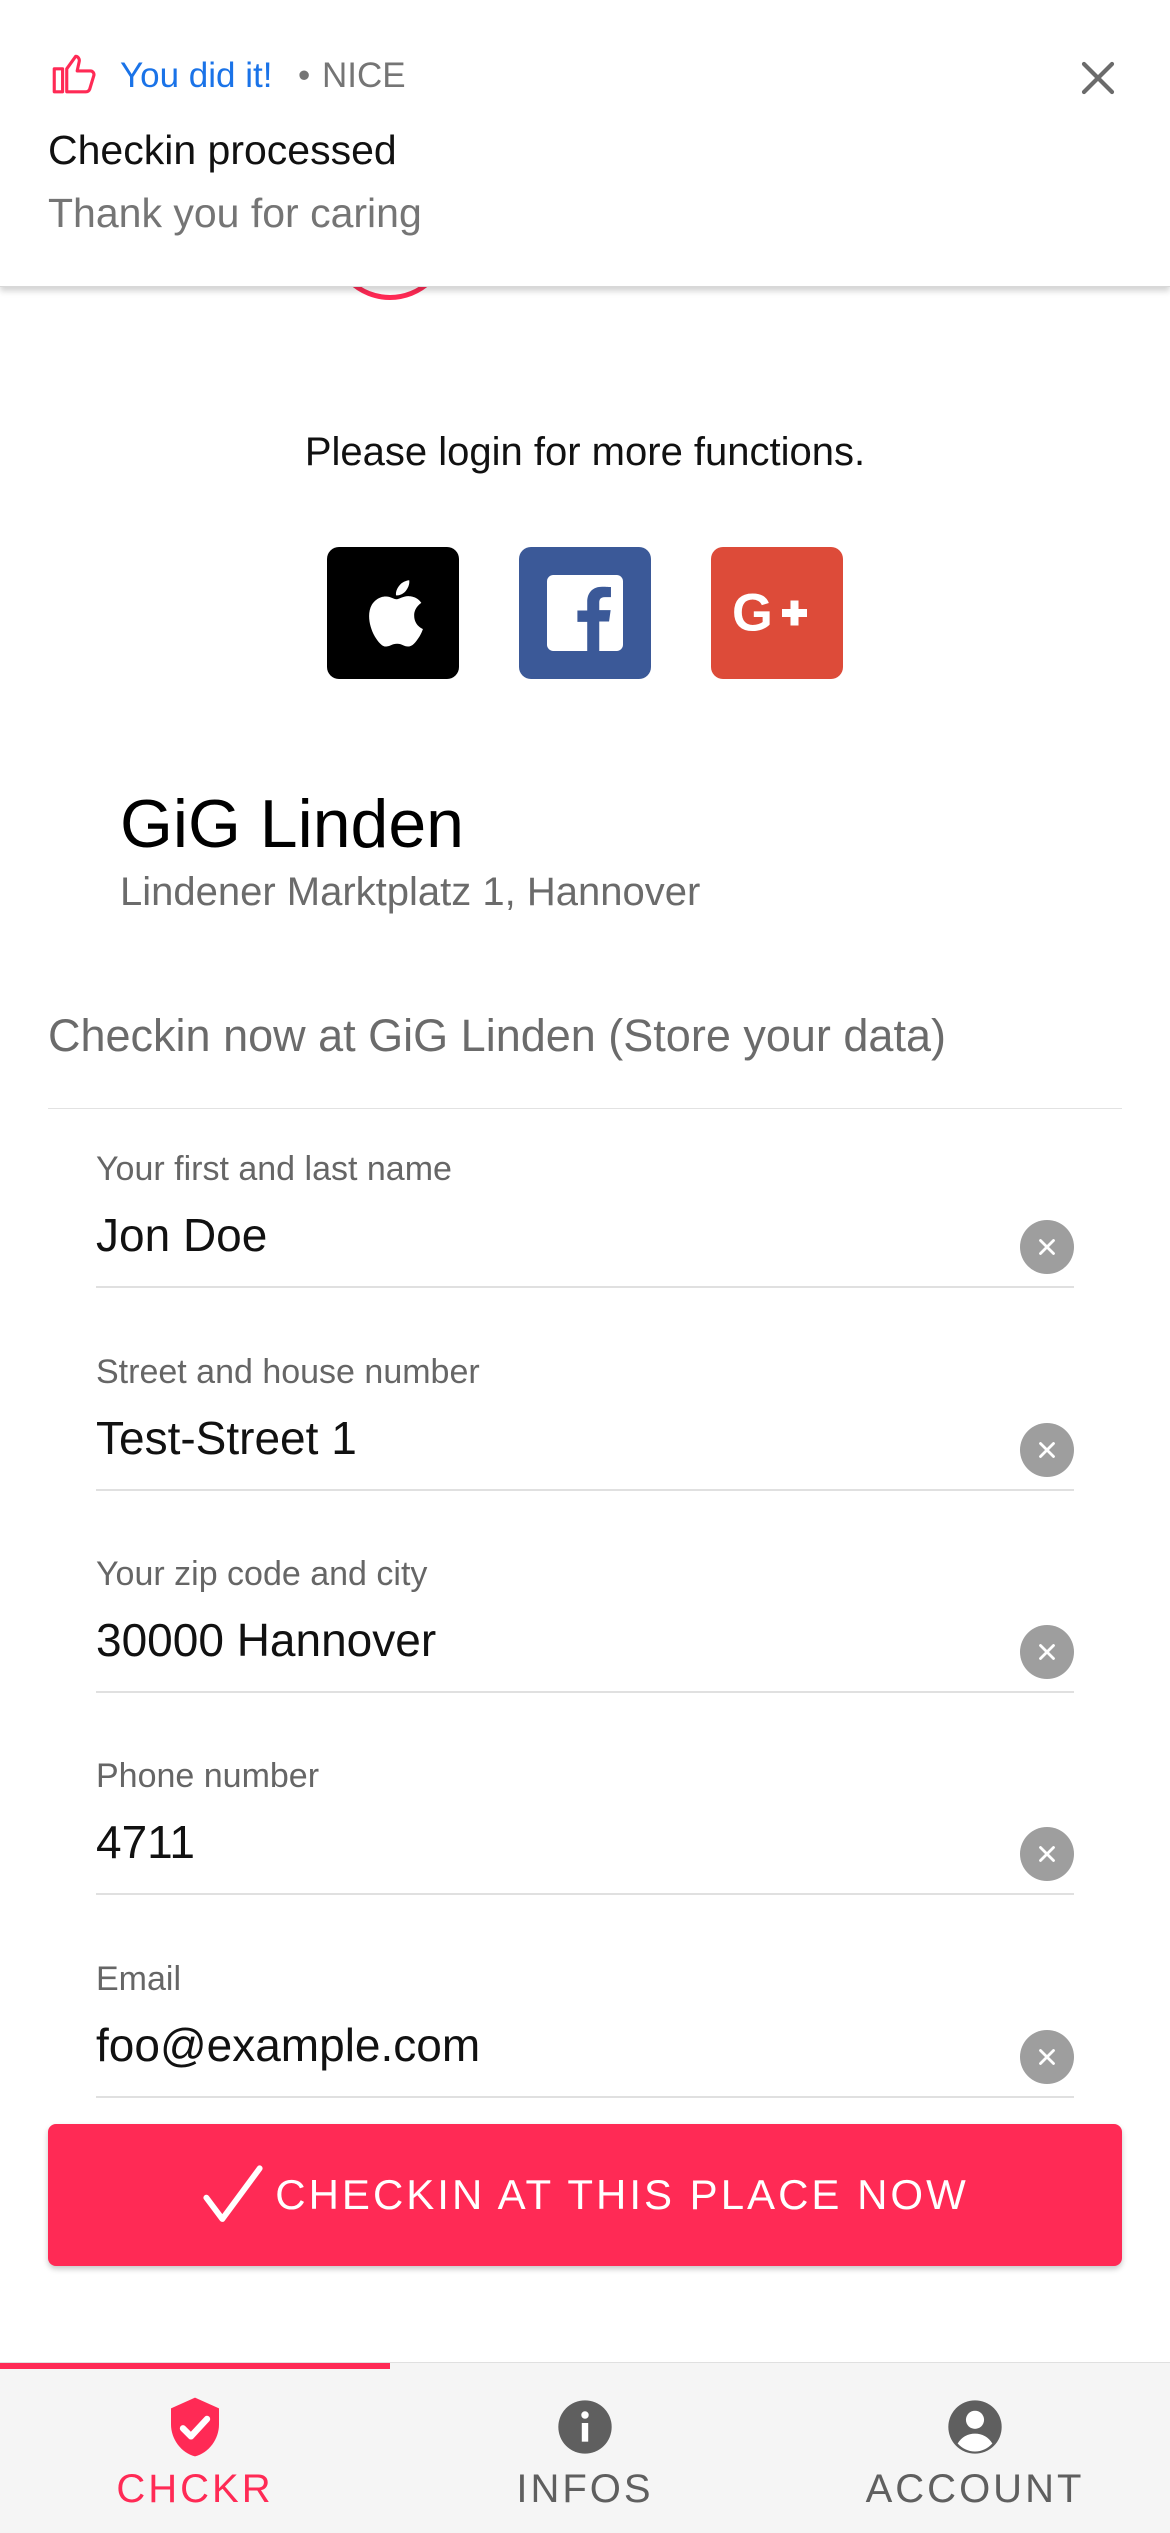  What do you see at coordinates (585, 2489) in the screenshot?
I see `tab-label: INFOS` at bounding box center [585, 2489].